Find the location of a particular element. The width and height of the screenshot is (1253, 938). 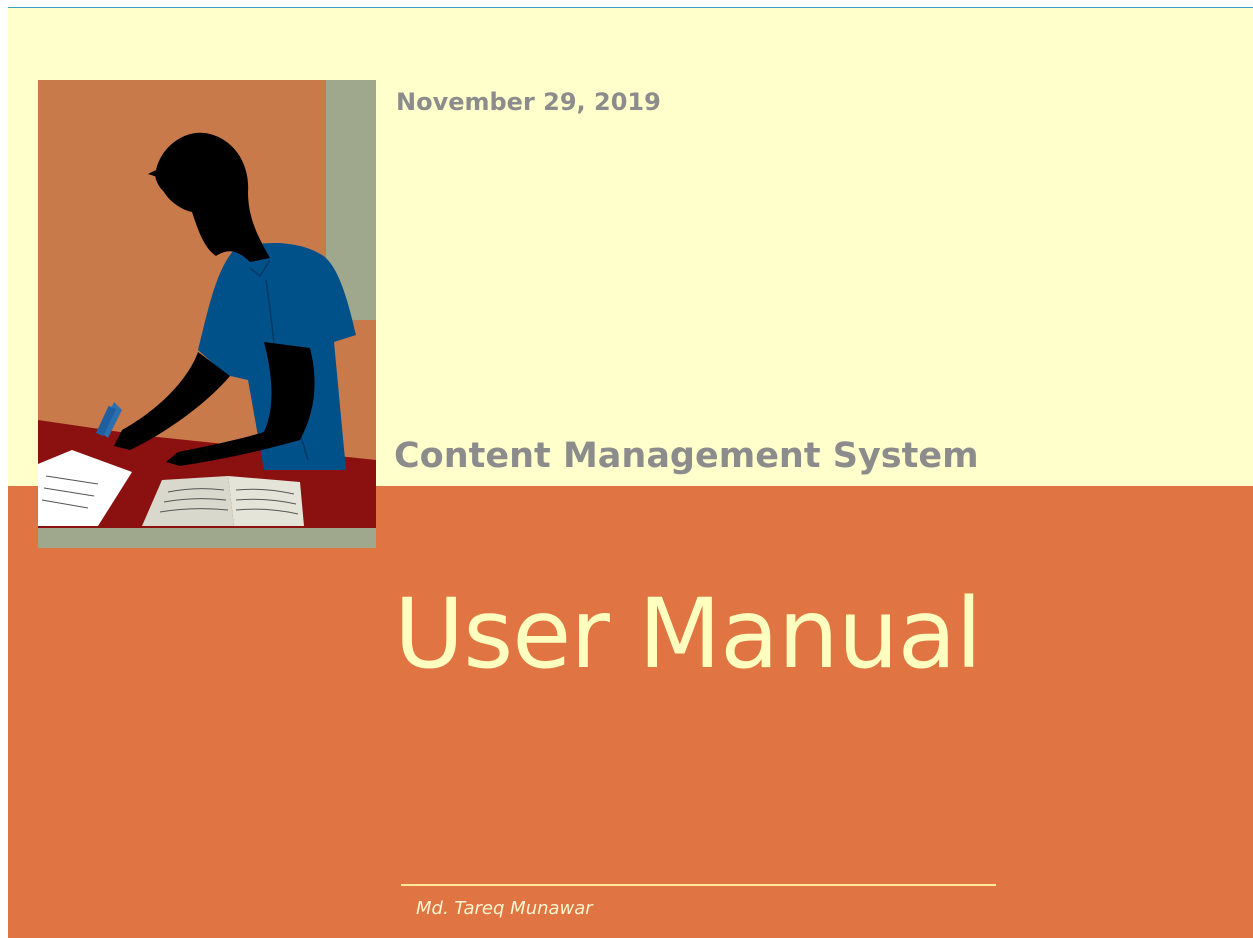

document-author: Md. Tareq Munawar is located at coordinates (504, 908).